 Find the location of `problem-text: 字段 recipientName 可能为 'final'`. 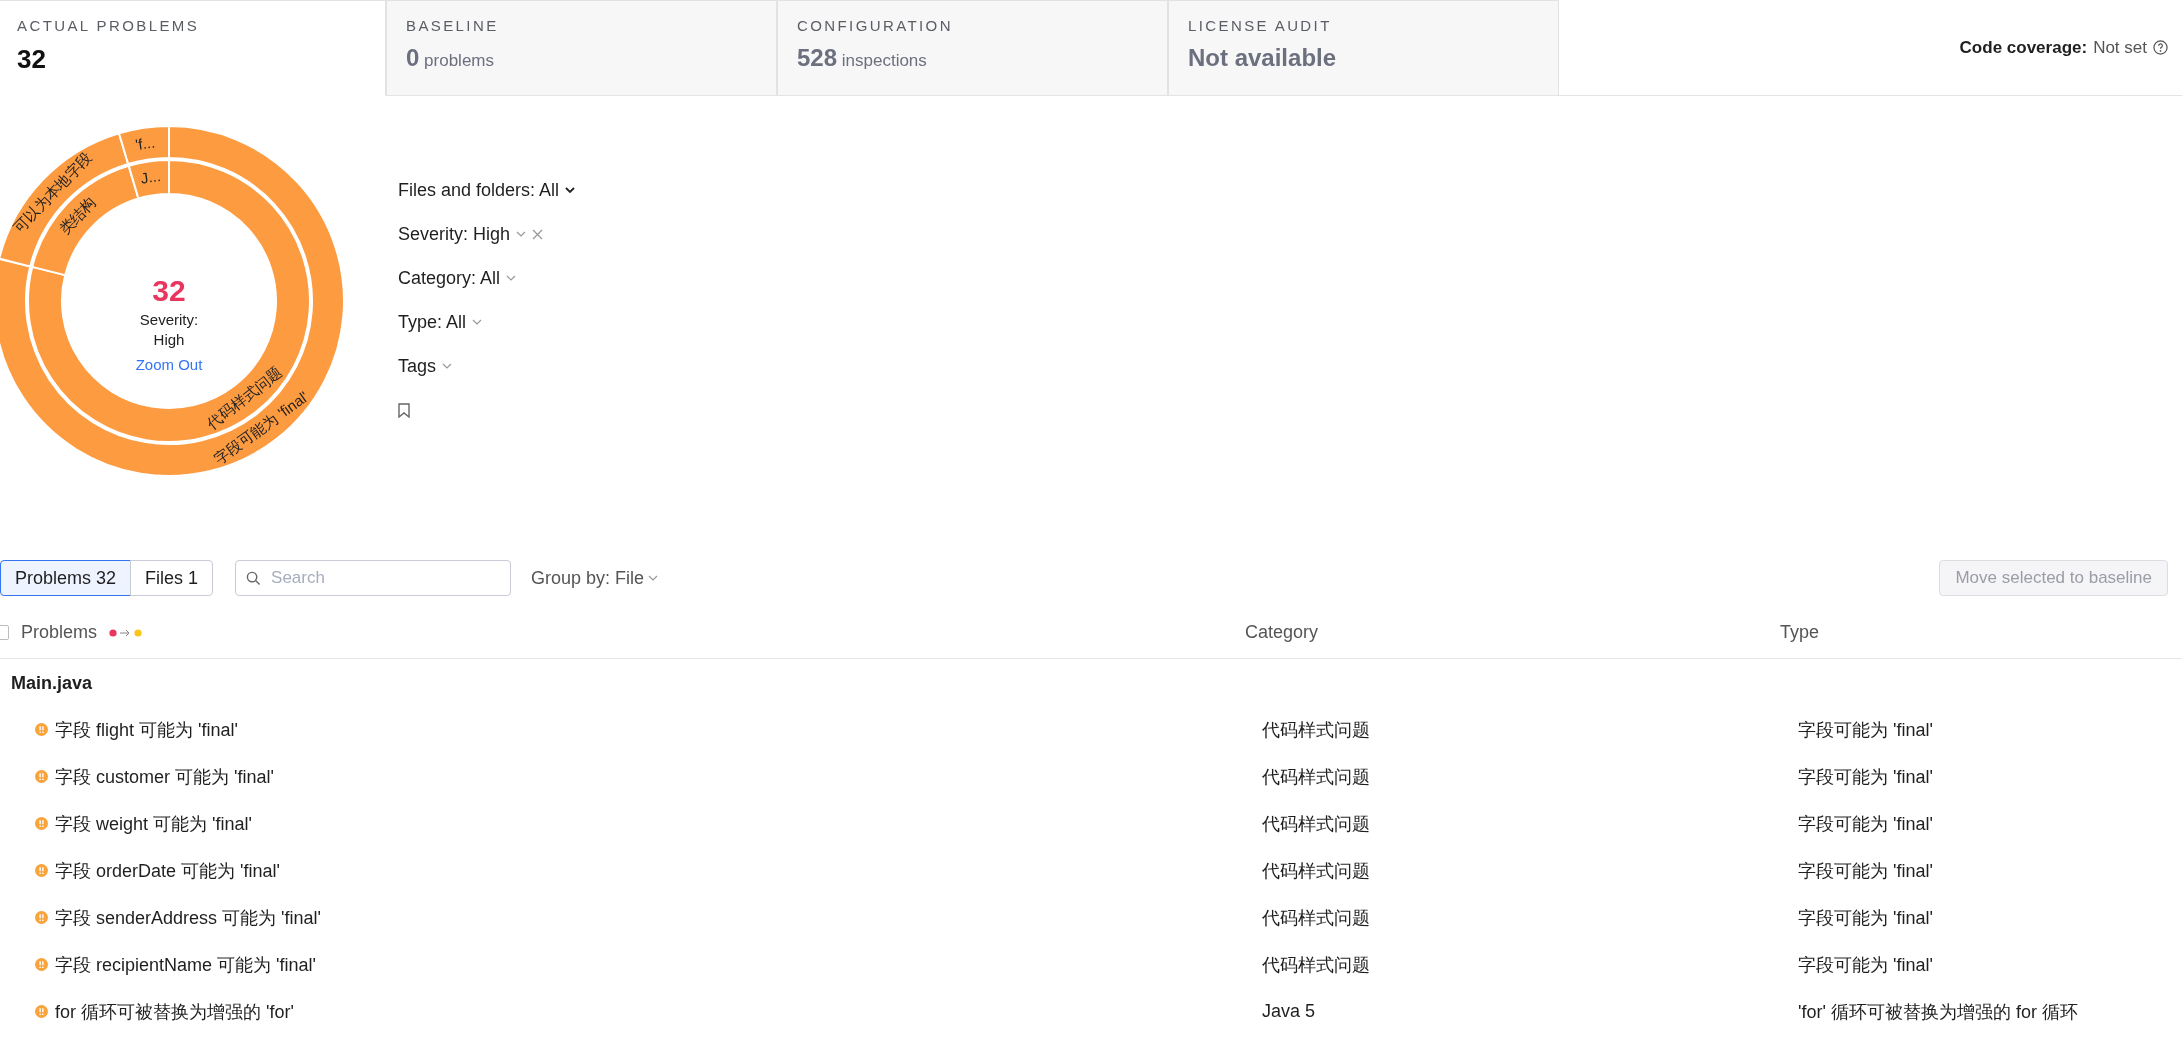

problem-text: 字段 recipientName 可能为 'final' is located at coordinates (185, 964).